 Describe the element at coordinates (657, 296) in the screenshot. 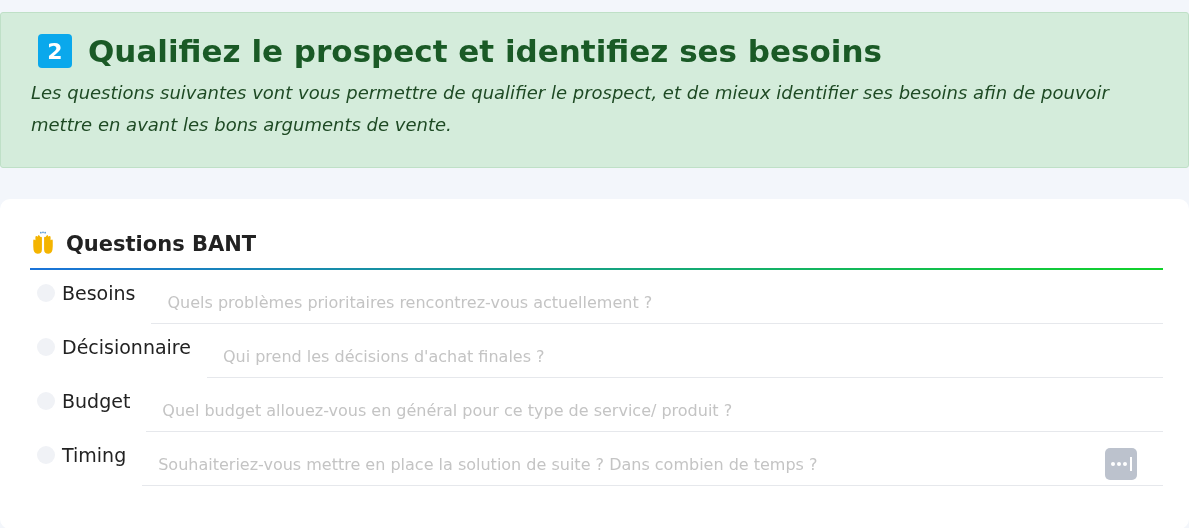

I see `input-field: Quels problèmes prioritaires rencontrez-vous actuellement ?` at that location.